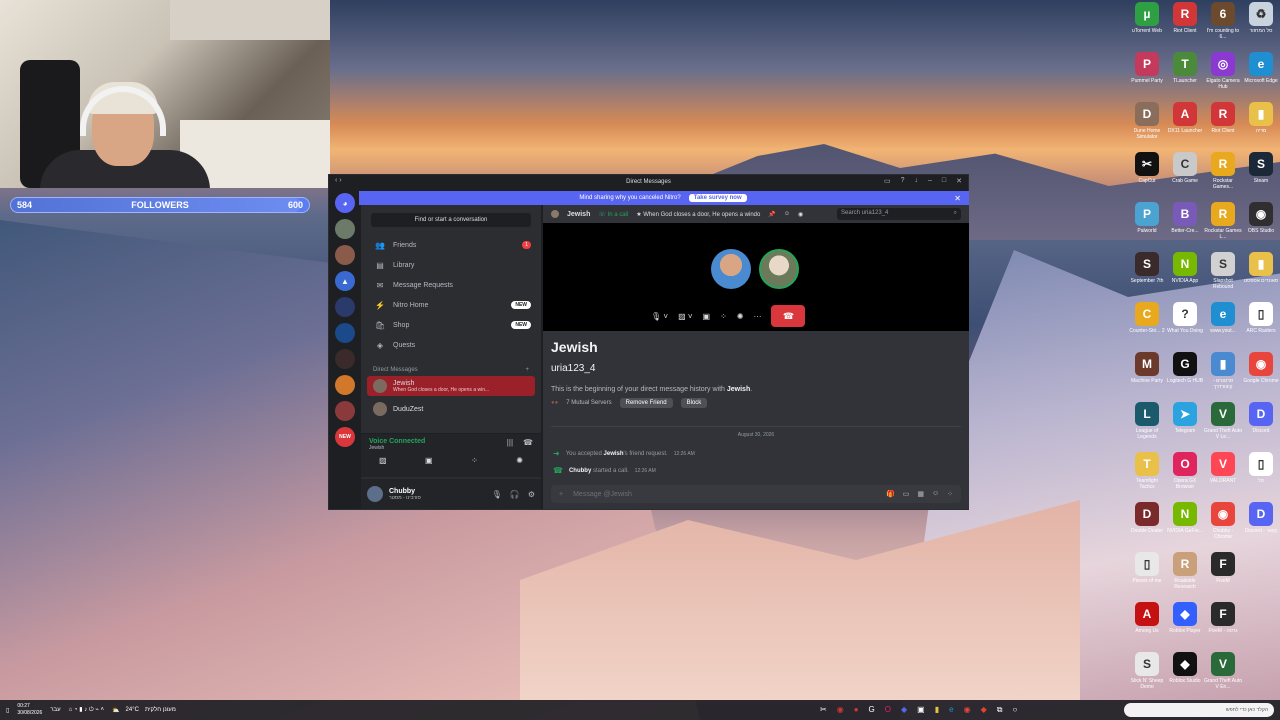 The image size is (1280, 720). I want to click on search-input: Search uria123_4 ⌕, so click(899, 214).